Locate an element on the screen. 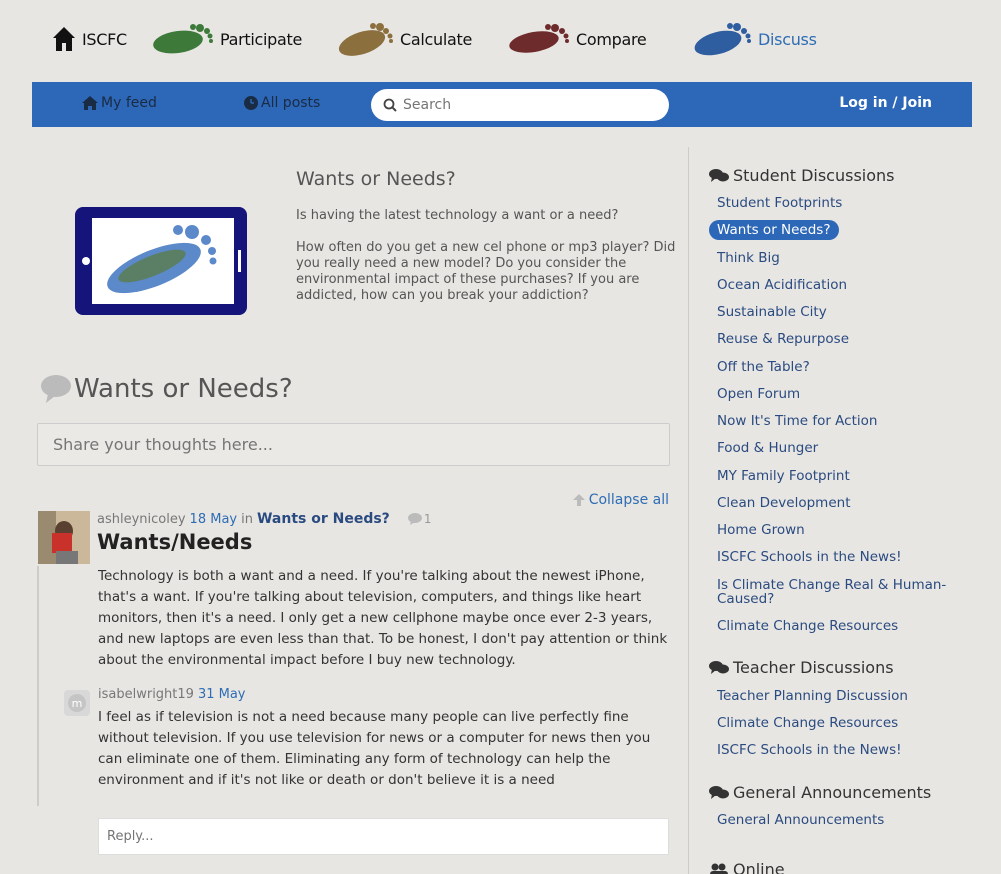  reply-input is located at coordinates (377, 836).